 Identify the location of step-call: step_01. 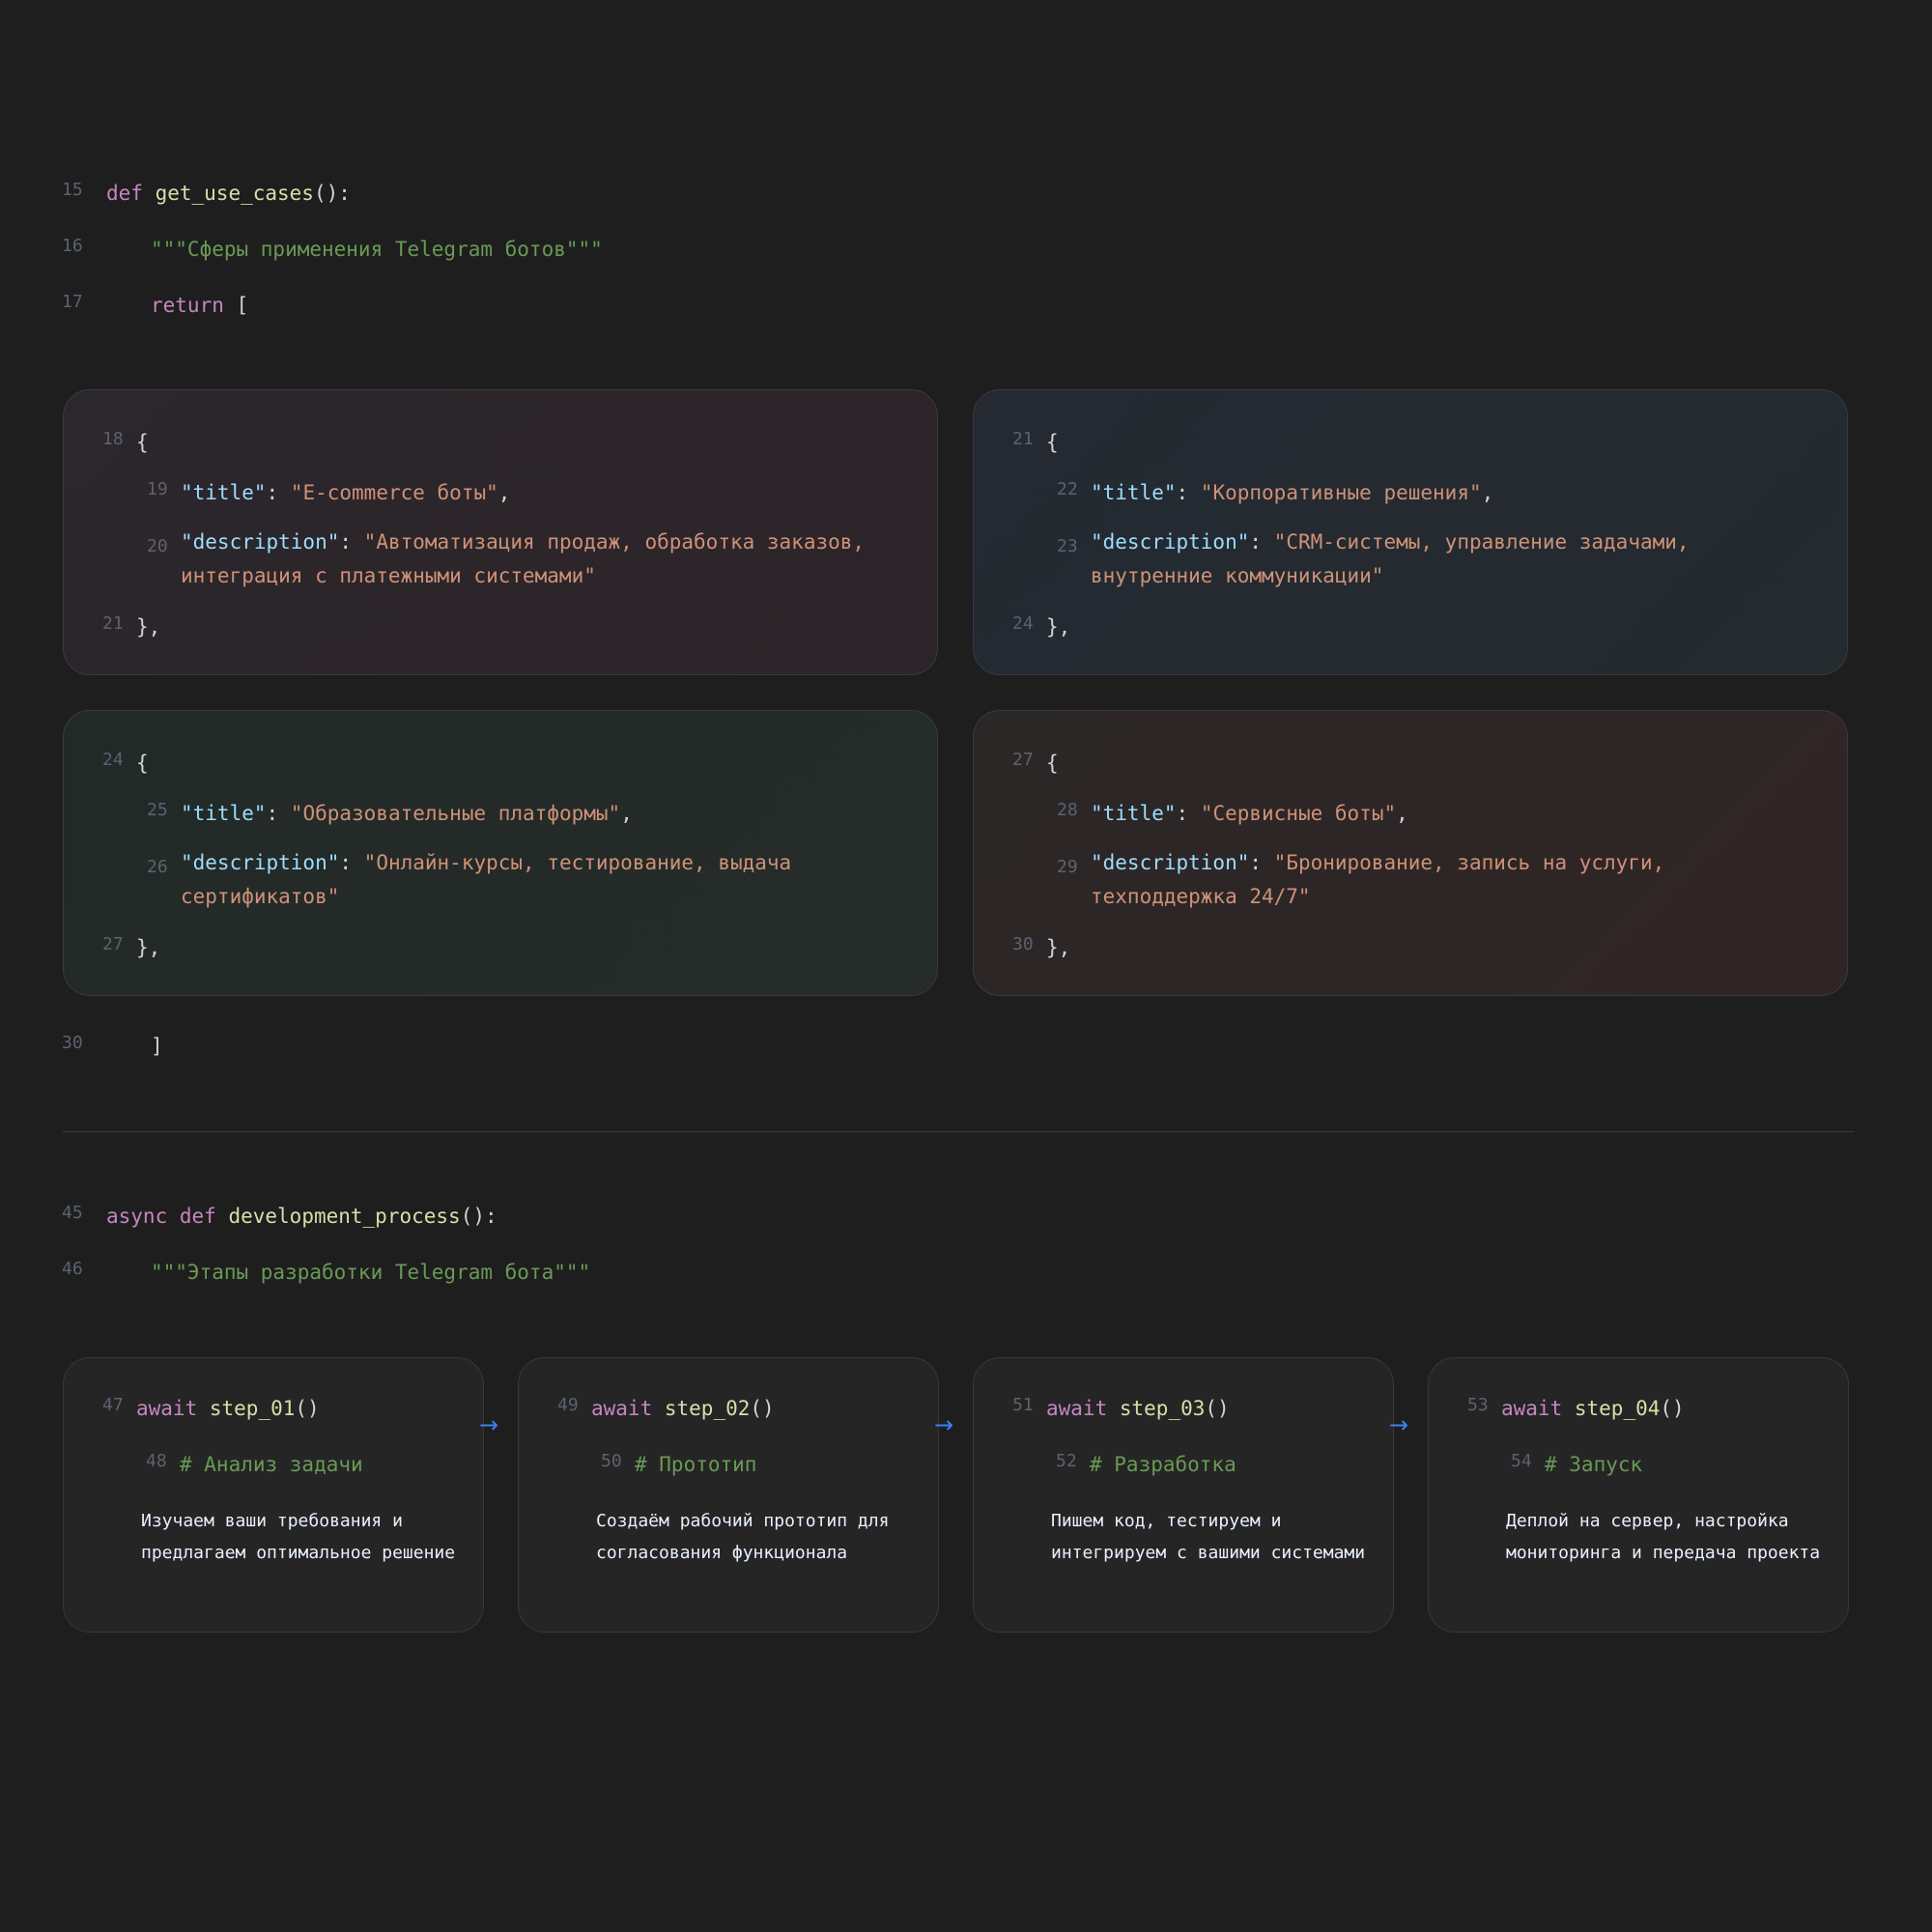
(252, 1408).